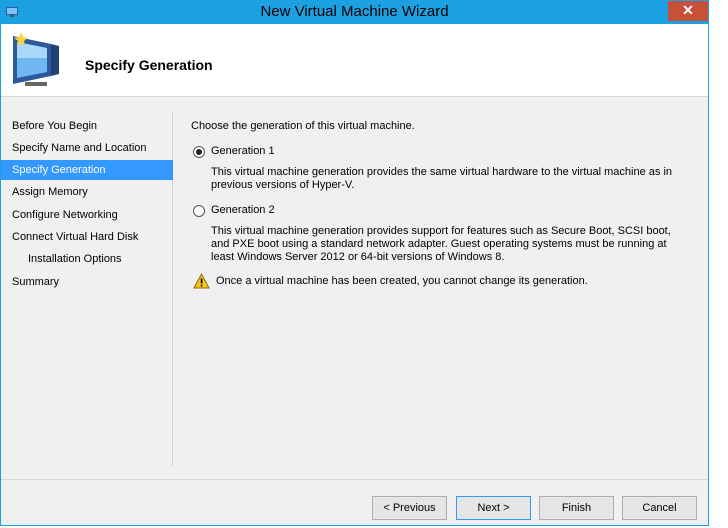 The height and width of the screenshot is (528, 728). What do you see at coordinates (243, 151) in the screenshot?
I see `generation-1-label: Generation 1` at bounding box center [243, 151].